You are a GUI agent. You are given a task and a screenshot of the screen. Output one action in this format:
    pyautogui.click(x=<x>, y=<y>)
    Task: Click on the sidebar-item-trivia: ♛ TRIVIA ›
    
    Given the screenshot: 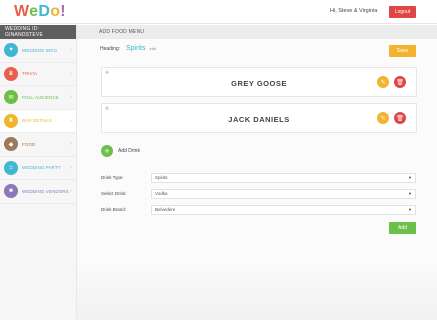 What is the action you would take?
    pyautogui.click(x=38, y=74)
    